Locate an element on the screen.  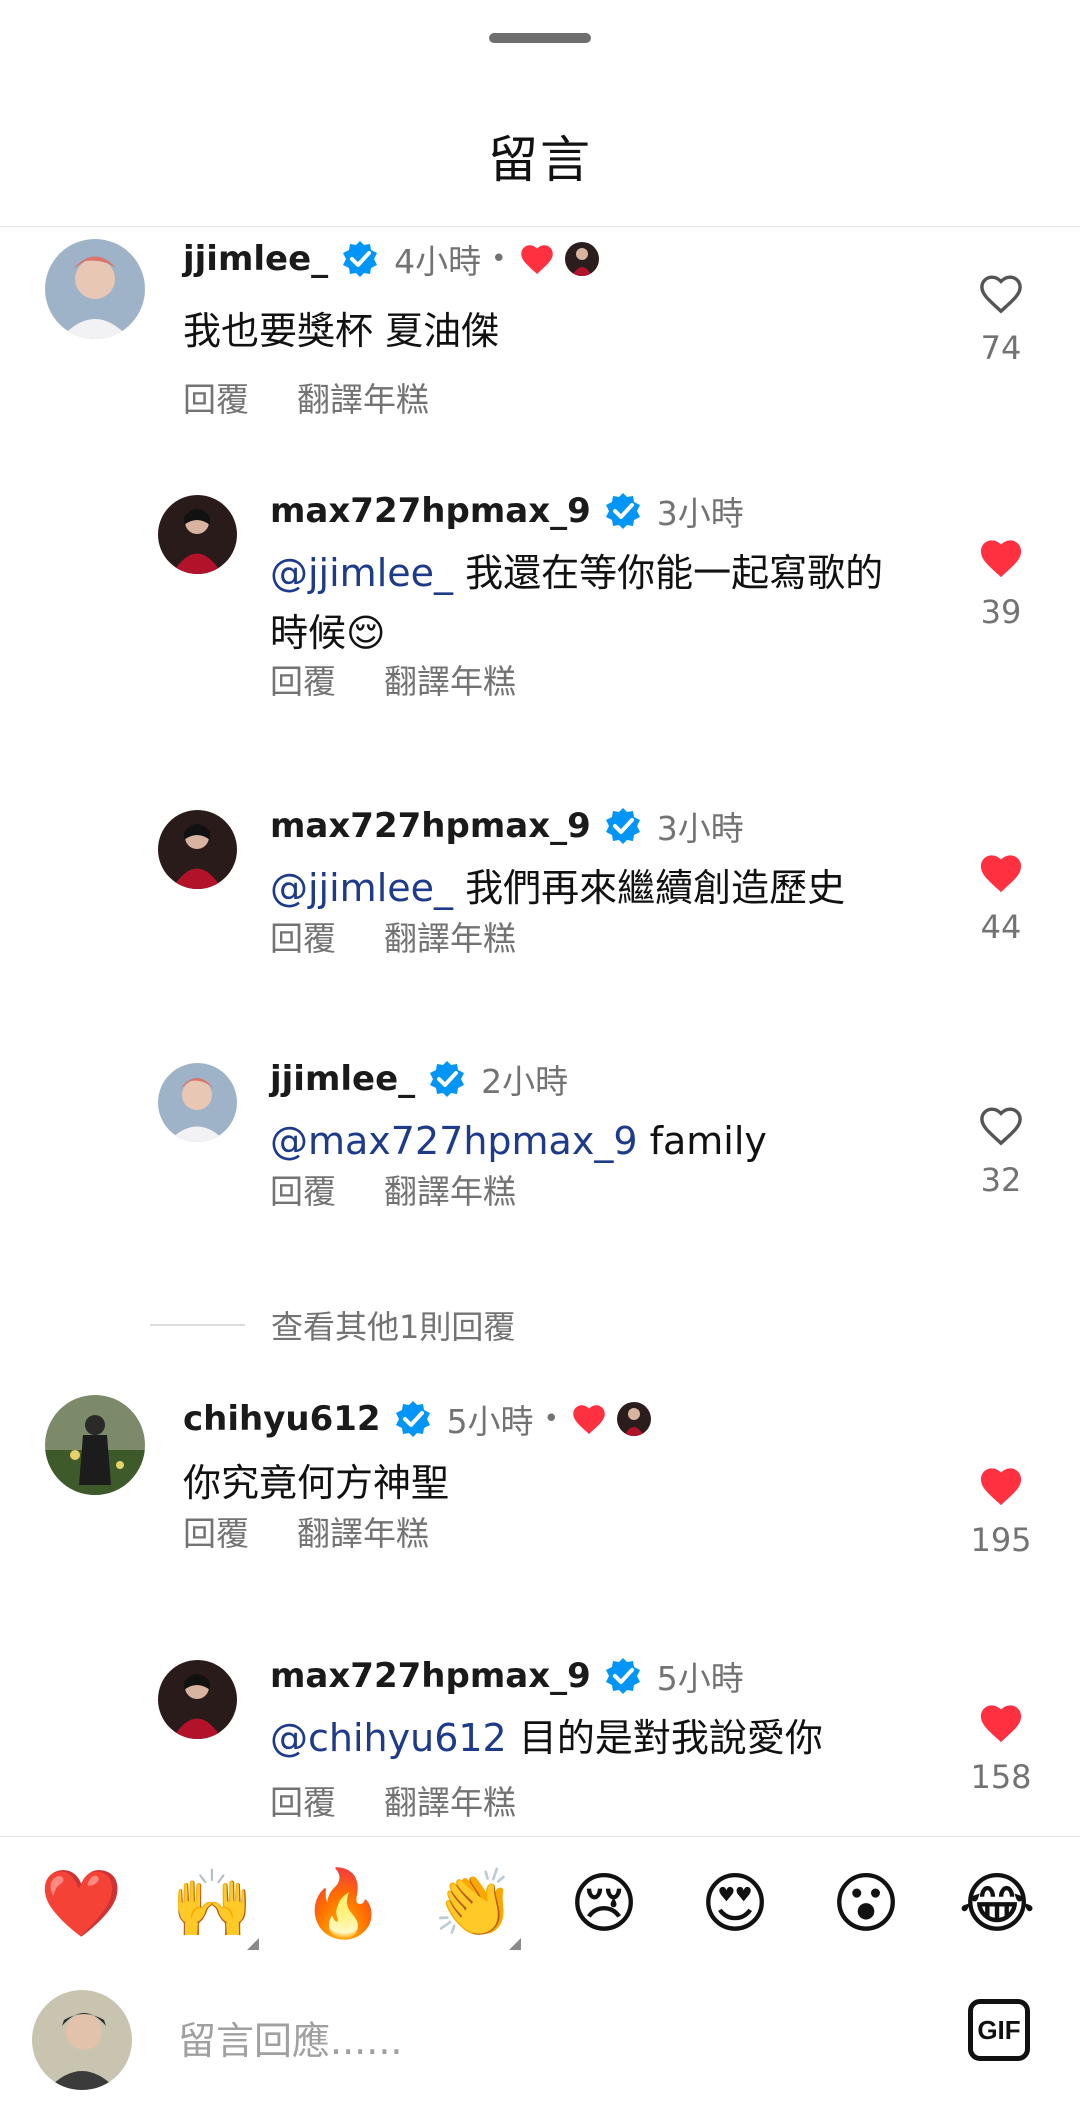
gif-button: GIF is located at coordinates (999, 2030).